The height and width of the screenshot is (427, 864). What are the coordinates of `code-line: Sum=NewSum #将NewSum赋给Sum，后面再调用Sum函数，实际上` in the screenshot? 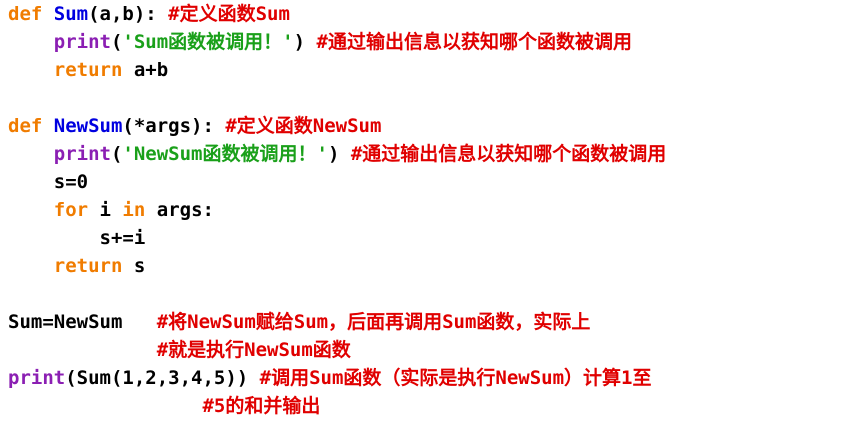 It's located at (434, 322).